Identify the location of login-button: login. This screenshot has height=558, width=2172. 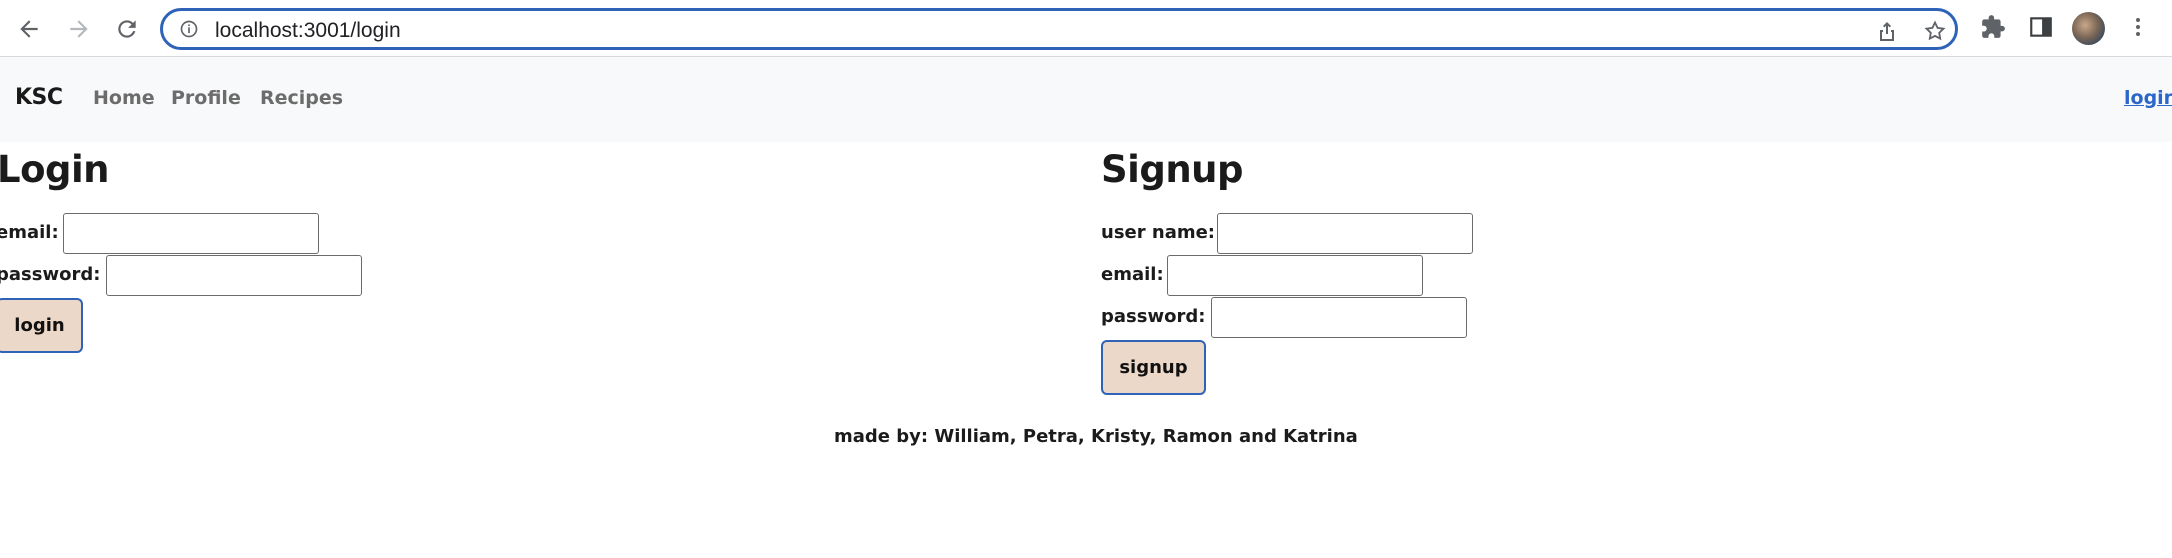
(41, 325).